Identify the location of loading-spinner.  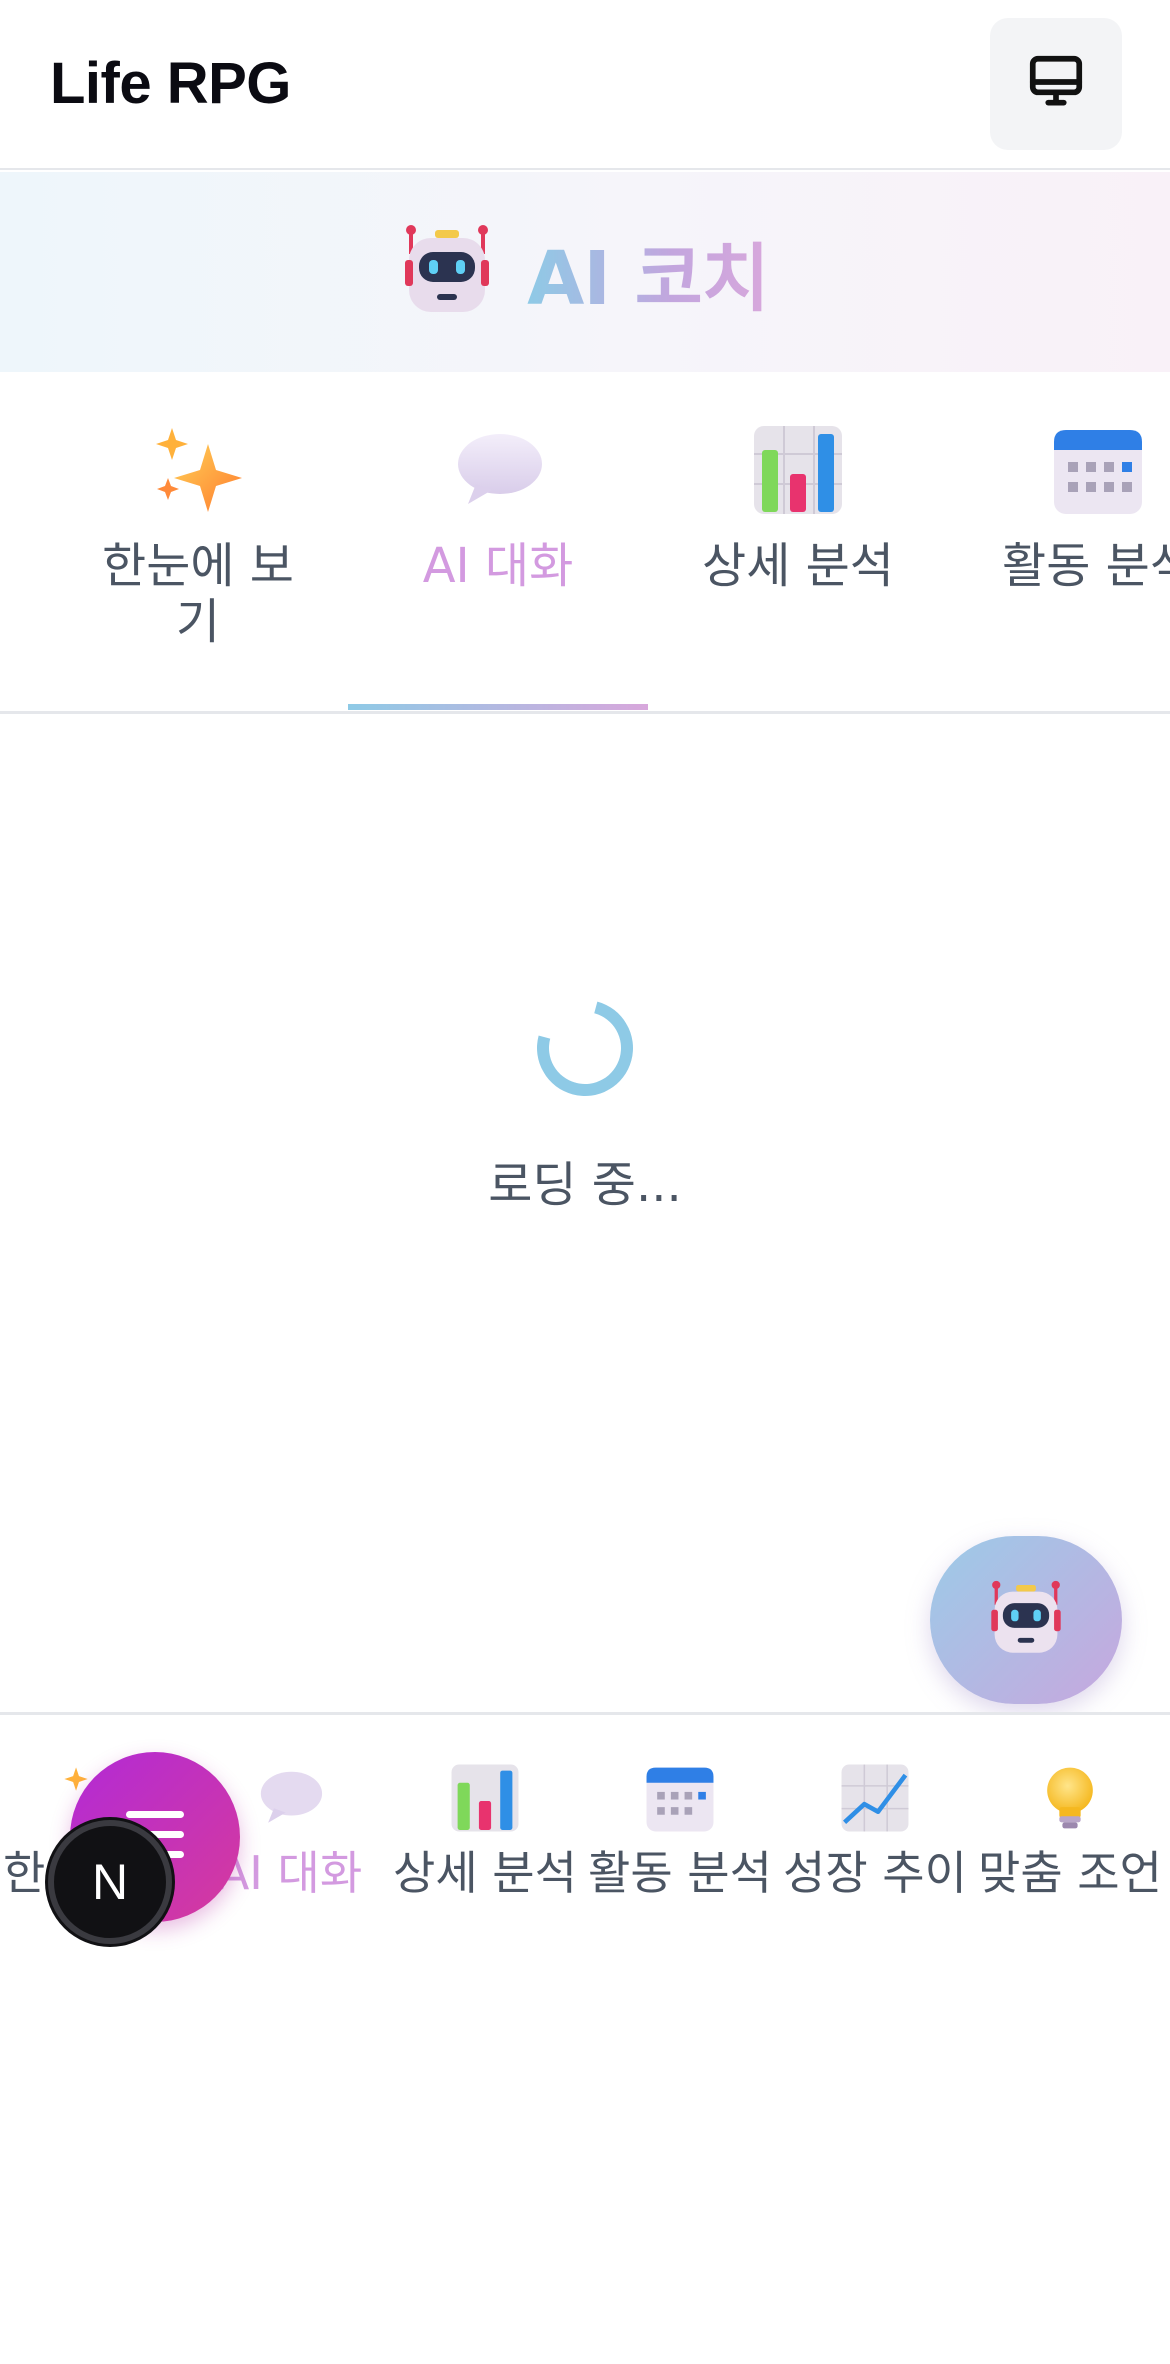
(585, 1048).